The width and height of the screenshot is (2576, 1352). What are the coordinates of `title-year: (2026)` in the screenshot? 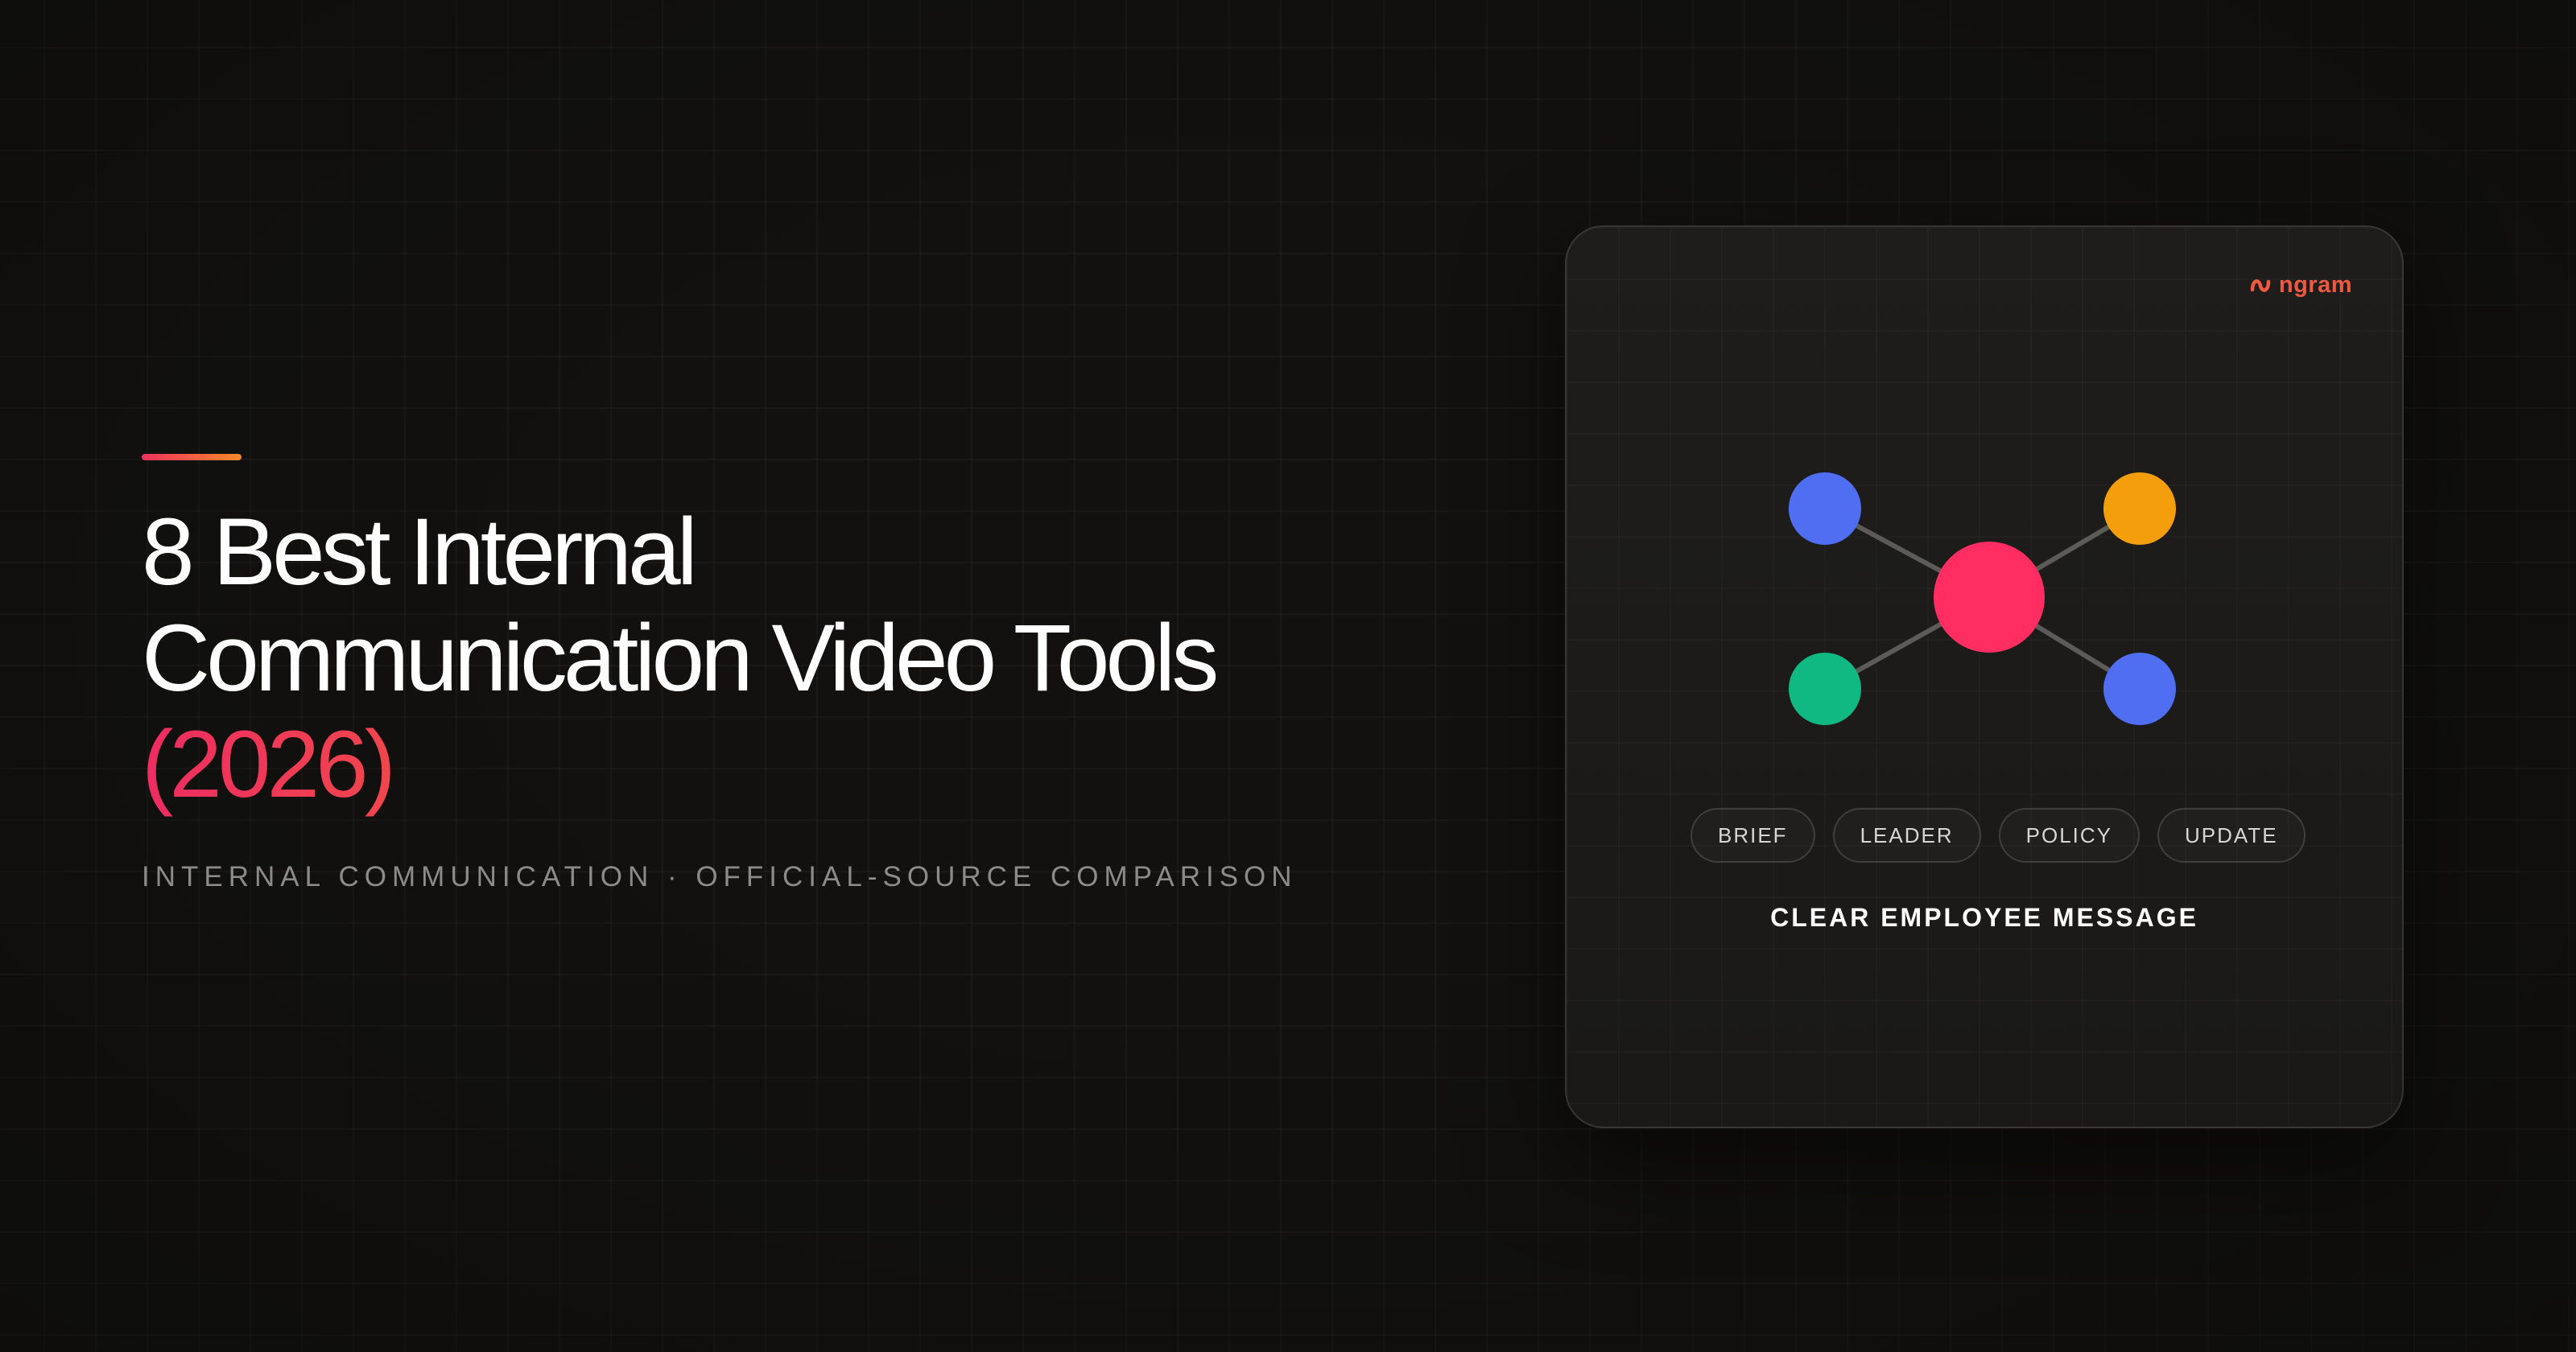 It's located at (678, 764).